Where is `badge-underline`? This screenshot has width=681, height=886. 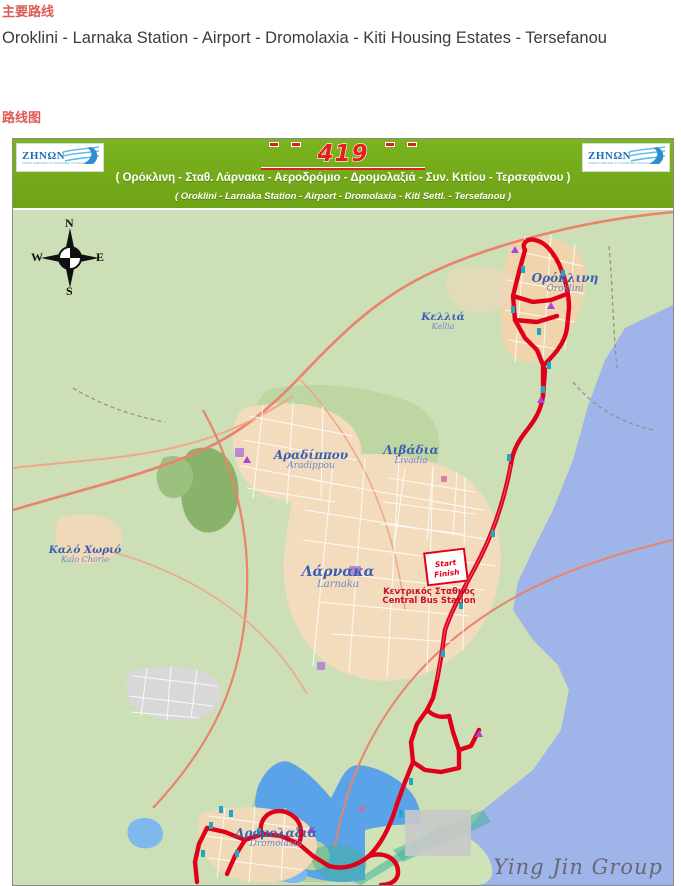
badge-underline is located at coordinates (343, 168).